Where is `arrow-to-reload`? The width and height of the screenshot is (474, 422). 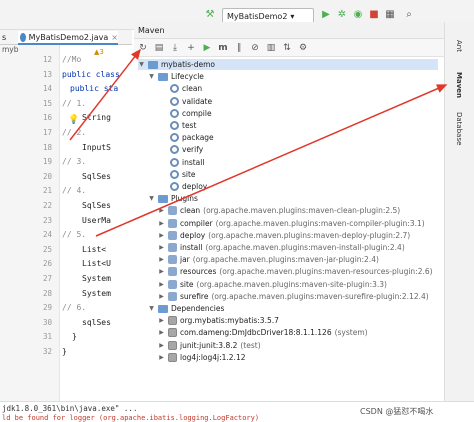
arrow-to-reload is located at coordinates (105, 94).